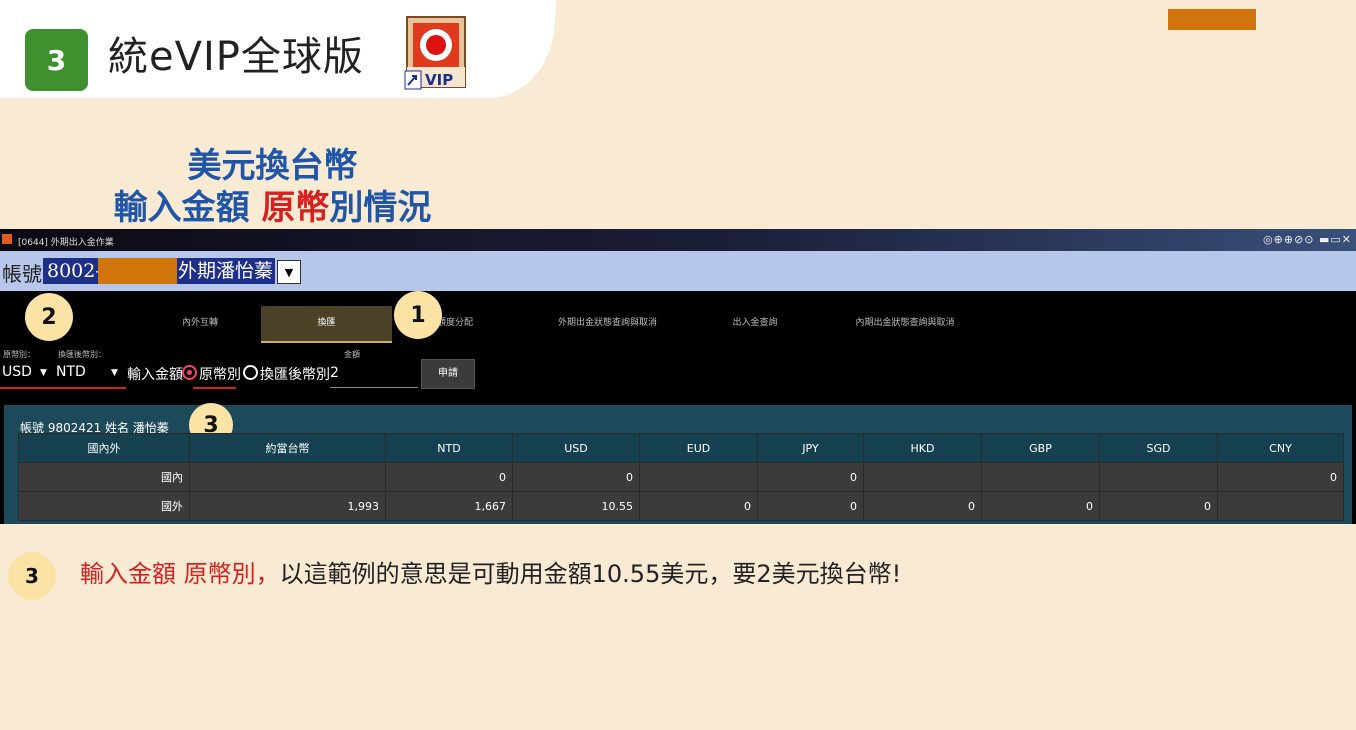 This screenshot has height=730, width=1356. I want to click on svg-text: VIP, so click(439, 80).